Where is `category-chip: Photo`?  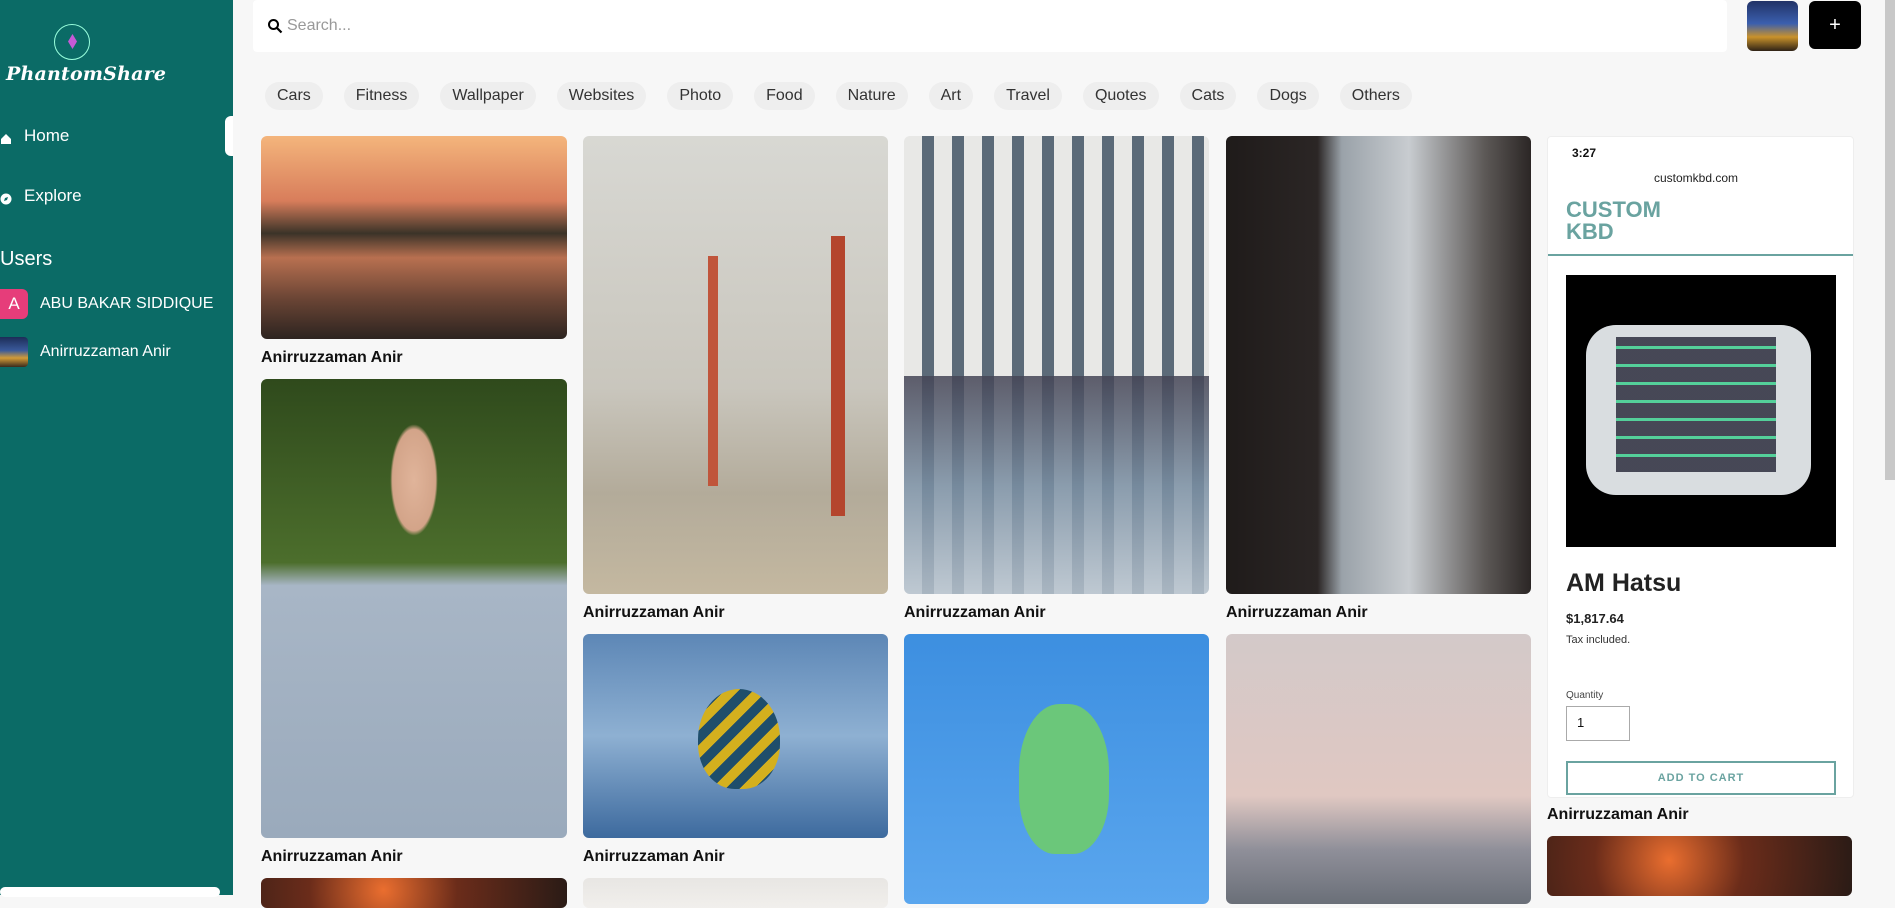 category-chip: Photo is located at coordinates (700, 96).